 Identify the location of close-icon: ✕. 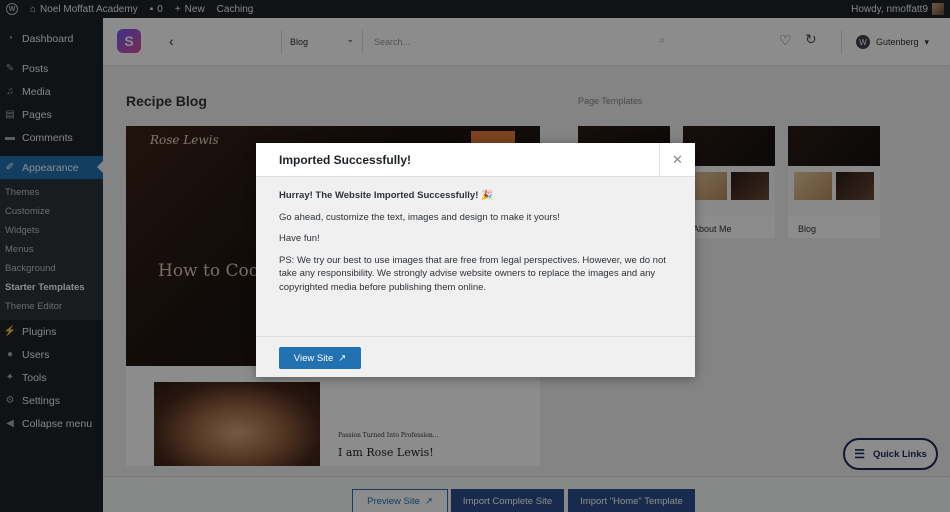
(677, 160).